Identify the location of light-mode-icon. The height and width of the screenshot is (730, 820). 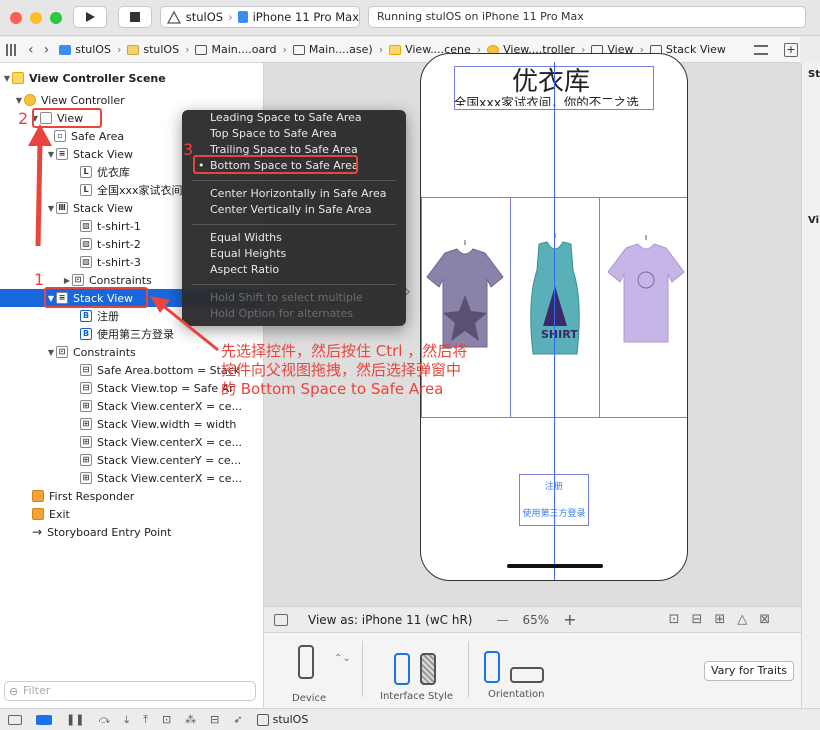
(402, 669).